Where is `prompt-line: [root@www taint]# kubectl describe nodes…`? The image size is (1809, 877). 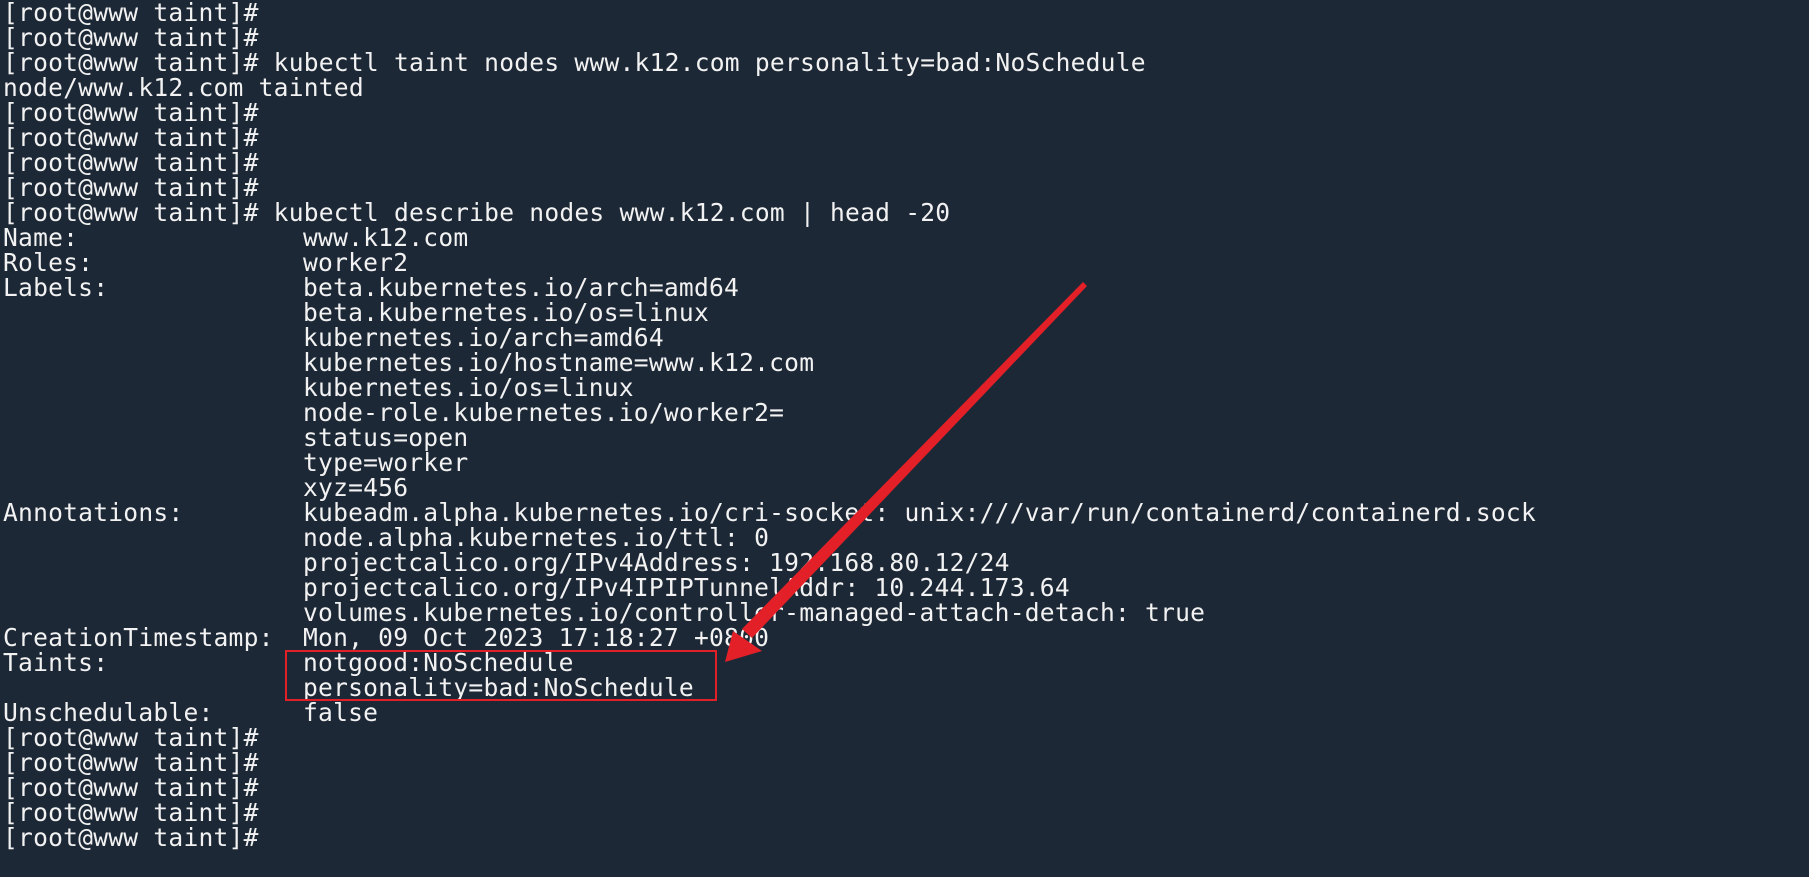
prompt-line: [root@www taint]# kubectl describe nodes… is located at coordinates (903, 212).